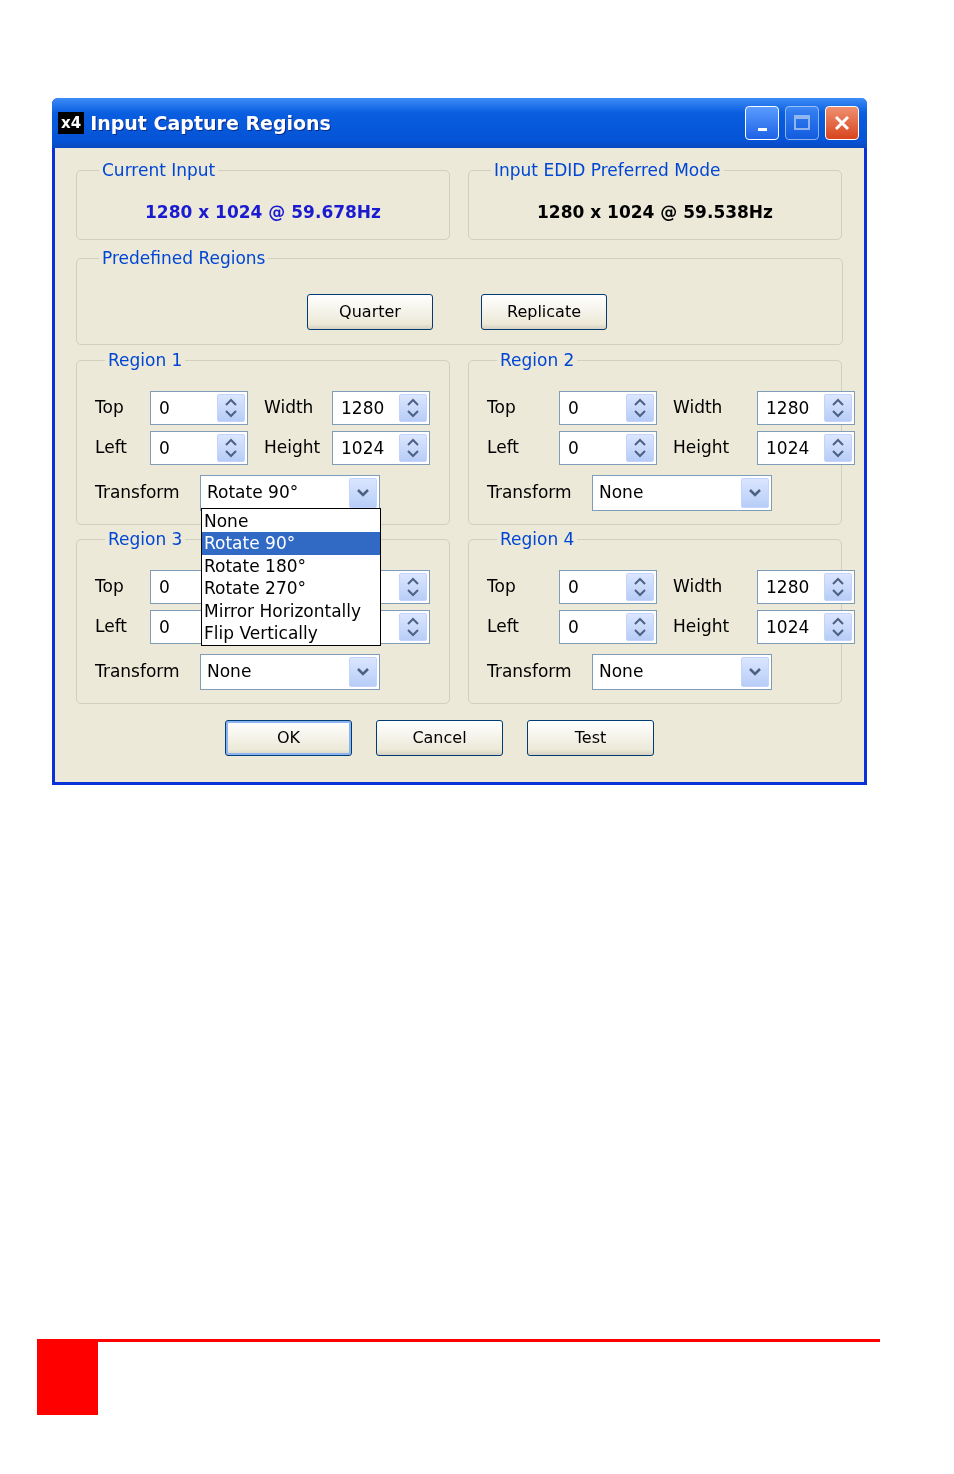 The height and width of the screenshot is (1474, 954). What do you see at coordinates (370, 311) in the screenshot?
I see `preset-button: Quarter` at bounding box center [370, 311].